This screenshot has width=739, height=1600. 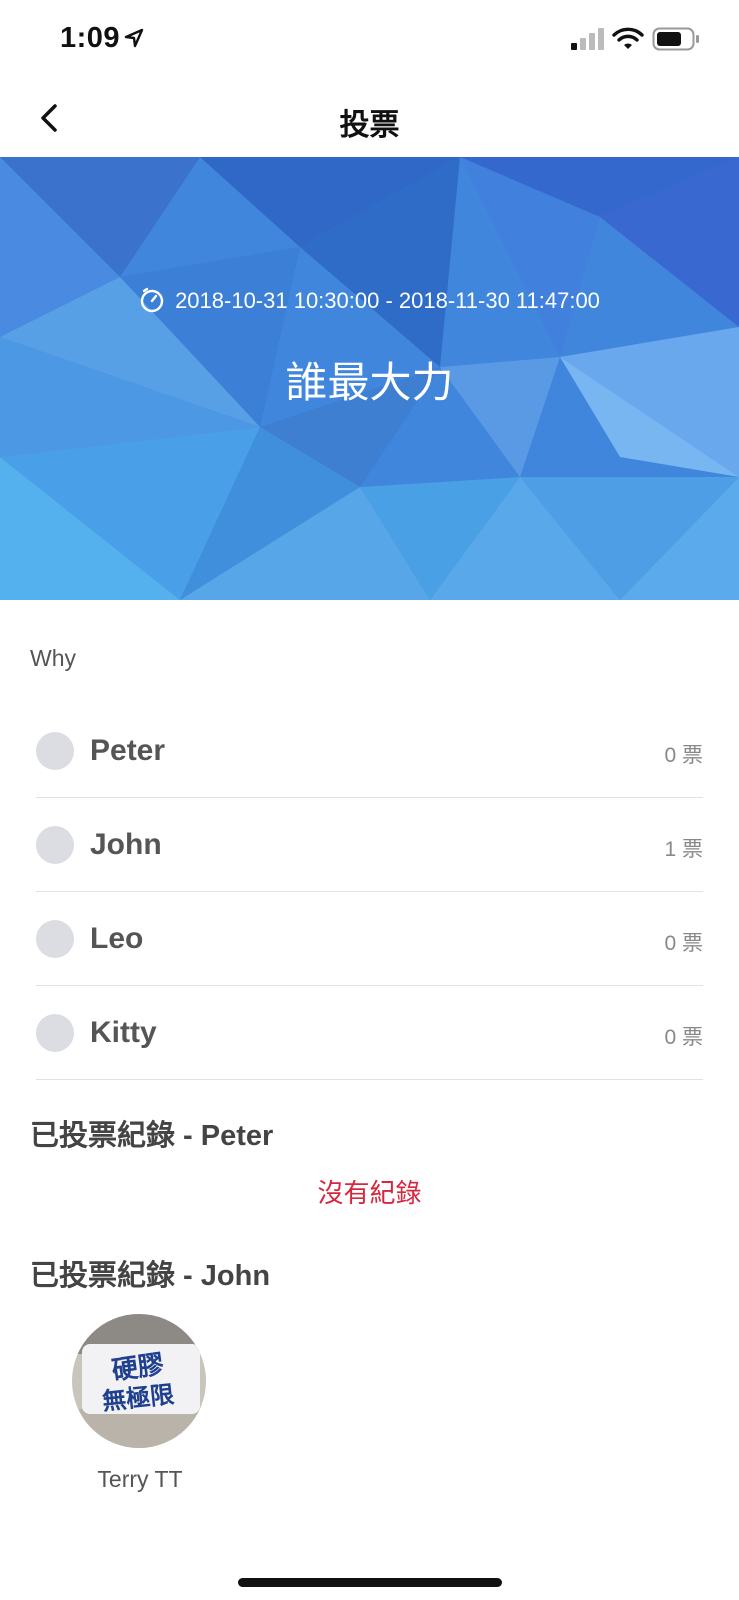 I want to click on voter-avatar: 硬膠 無極限, so click(x=139, y=1381).